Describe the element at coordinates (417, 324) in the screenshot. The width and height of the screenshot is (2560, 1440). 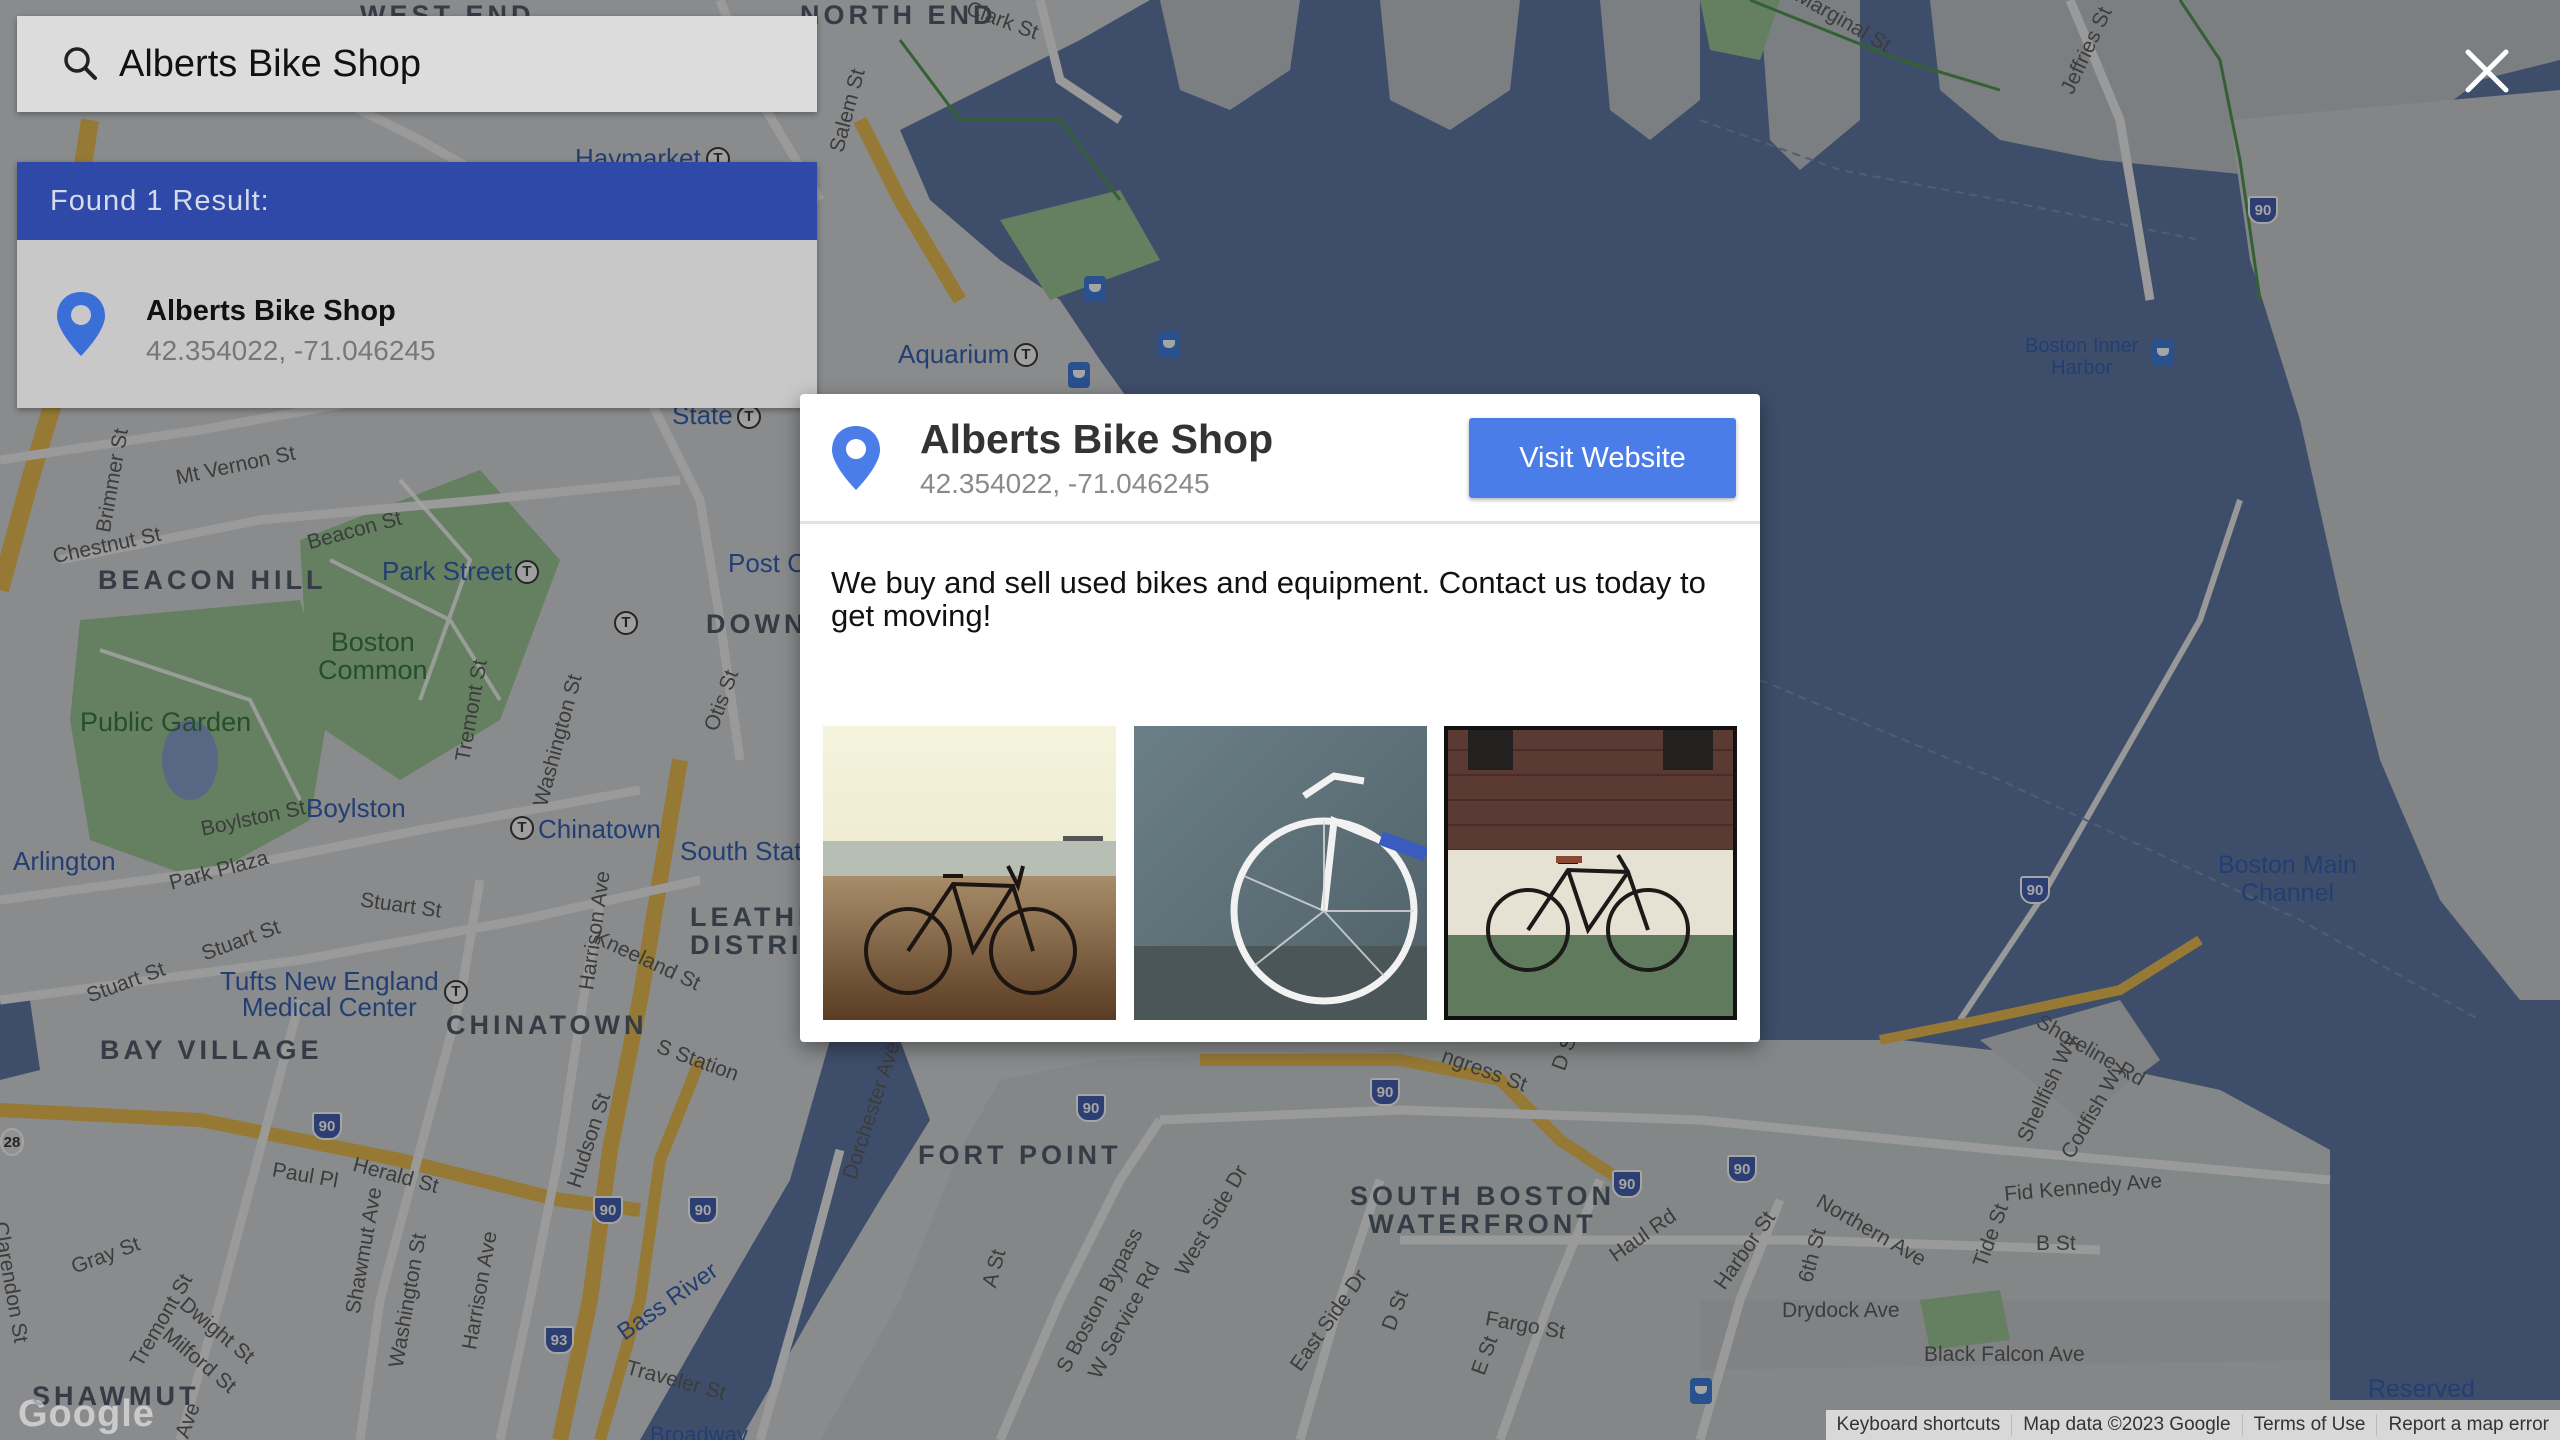
I see `result-item: Alberts Bike Shop 42.354022, -71.046245` at that location.